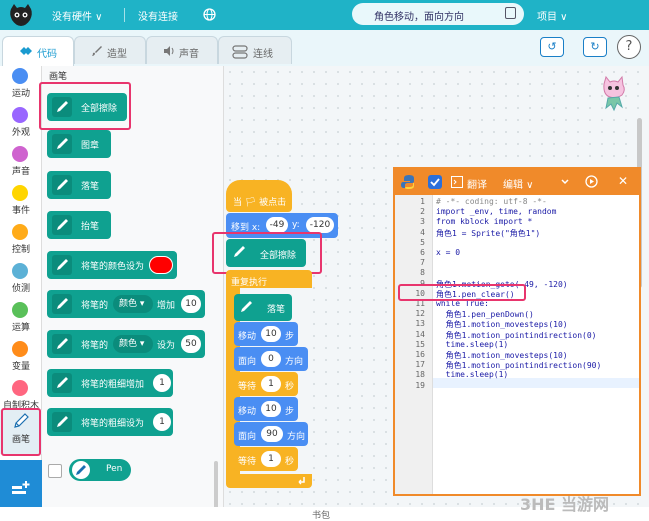 This screenshot has height=521, width=649. Describe the element at coordinates (324, 15) in the screenshot. I see `top-bar: 没有硬件 ∨ 没有连接 角色移动，面向方向 项目 ∨` at that location.